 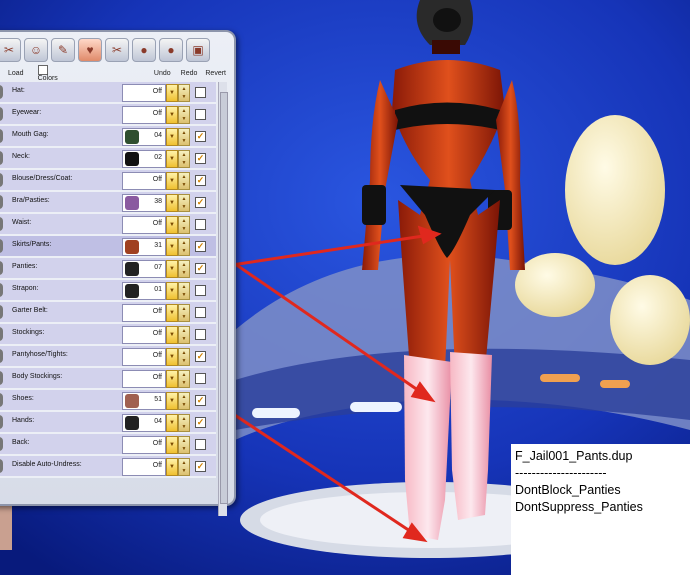 I want to click on load-button: Load, so click(x=16, y=73).